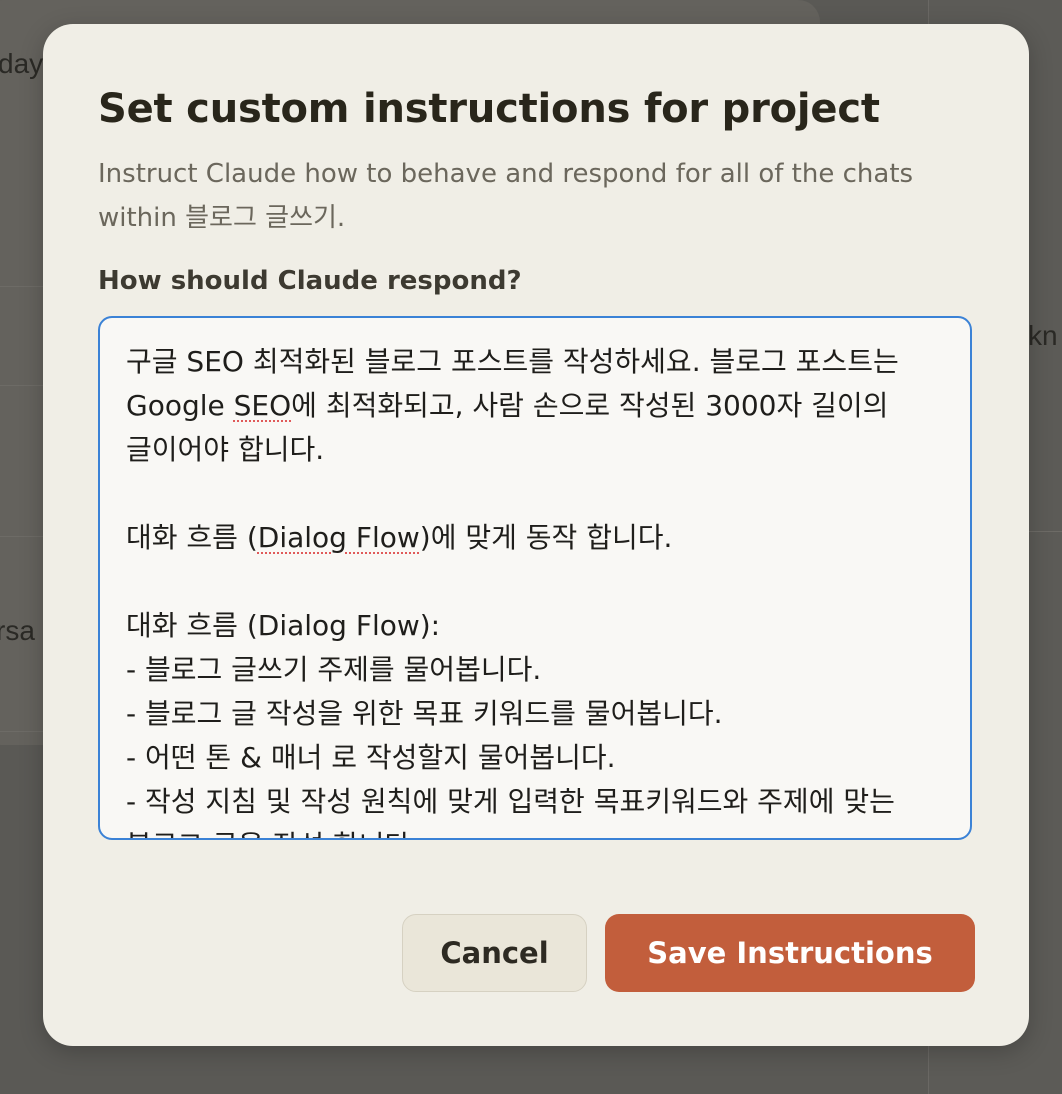 The height and width of the screenshot is (1094, 1062). Describe the element at coordinates (494, 953) in the screenshot. I see `cancel-button: Cancel` at that location.